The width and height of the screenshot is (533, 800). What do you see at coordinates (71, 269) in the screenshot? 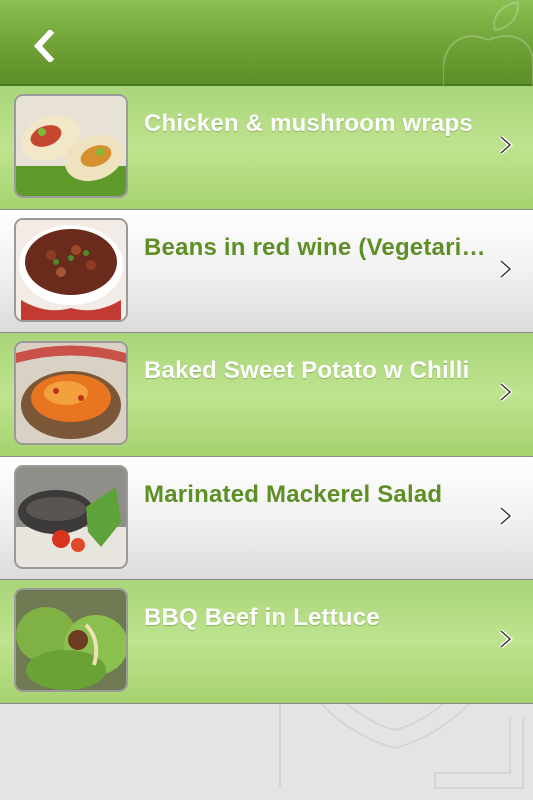
I see `beans-photo` at bounding box center [71, 269].